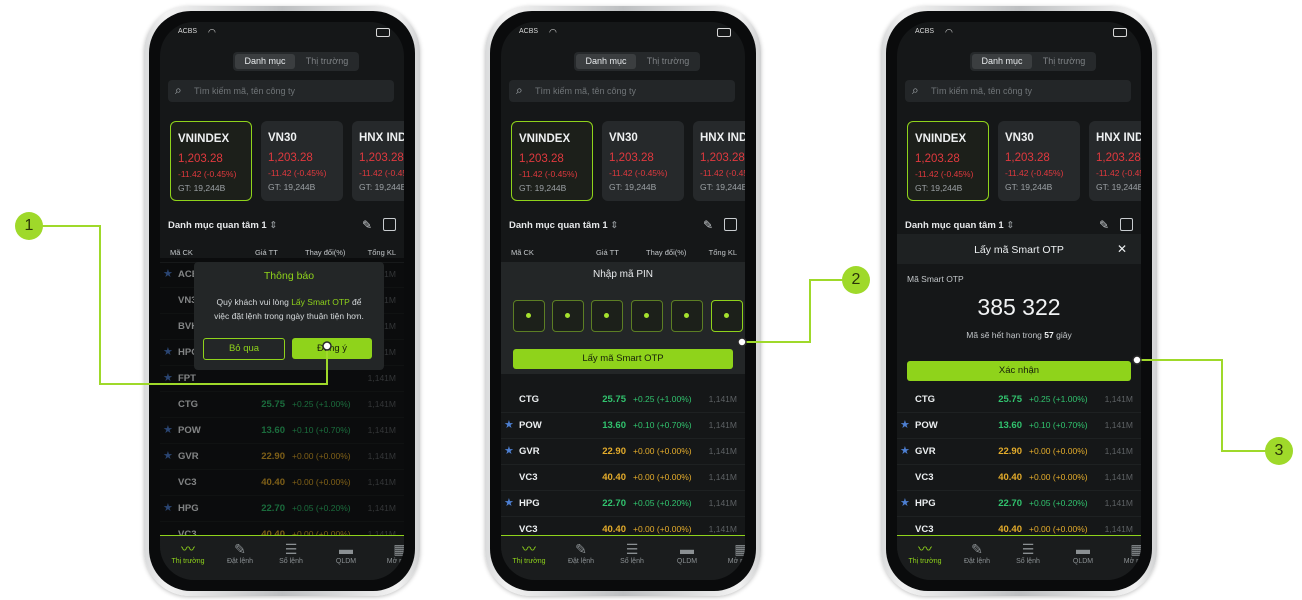 This screenshot has height=600, width=1302. I want to click on step-badge-3: 3, so click(1279, 451).